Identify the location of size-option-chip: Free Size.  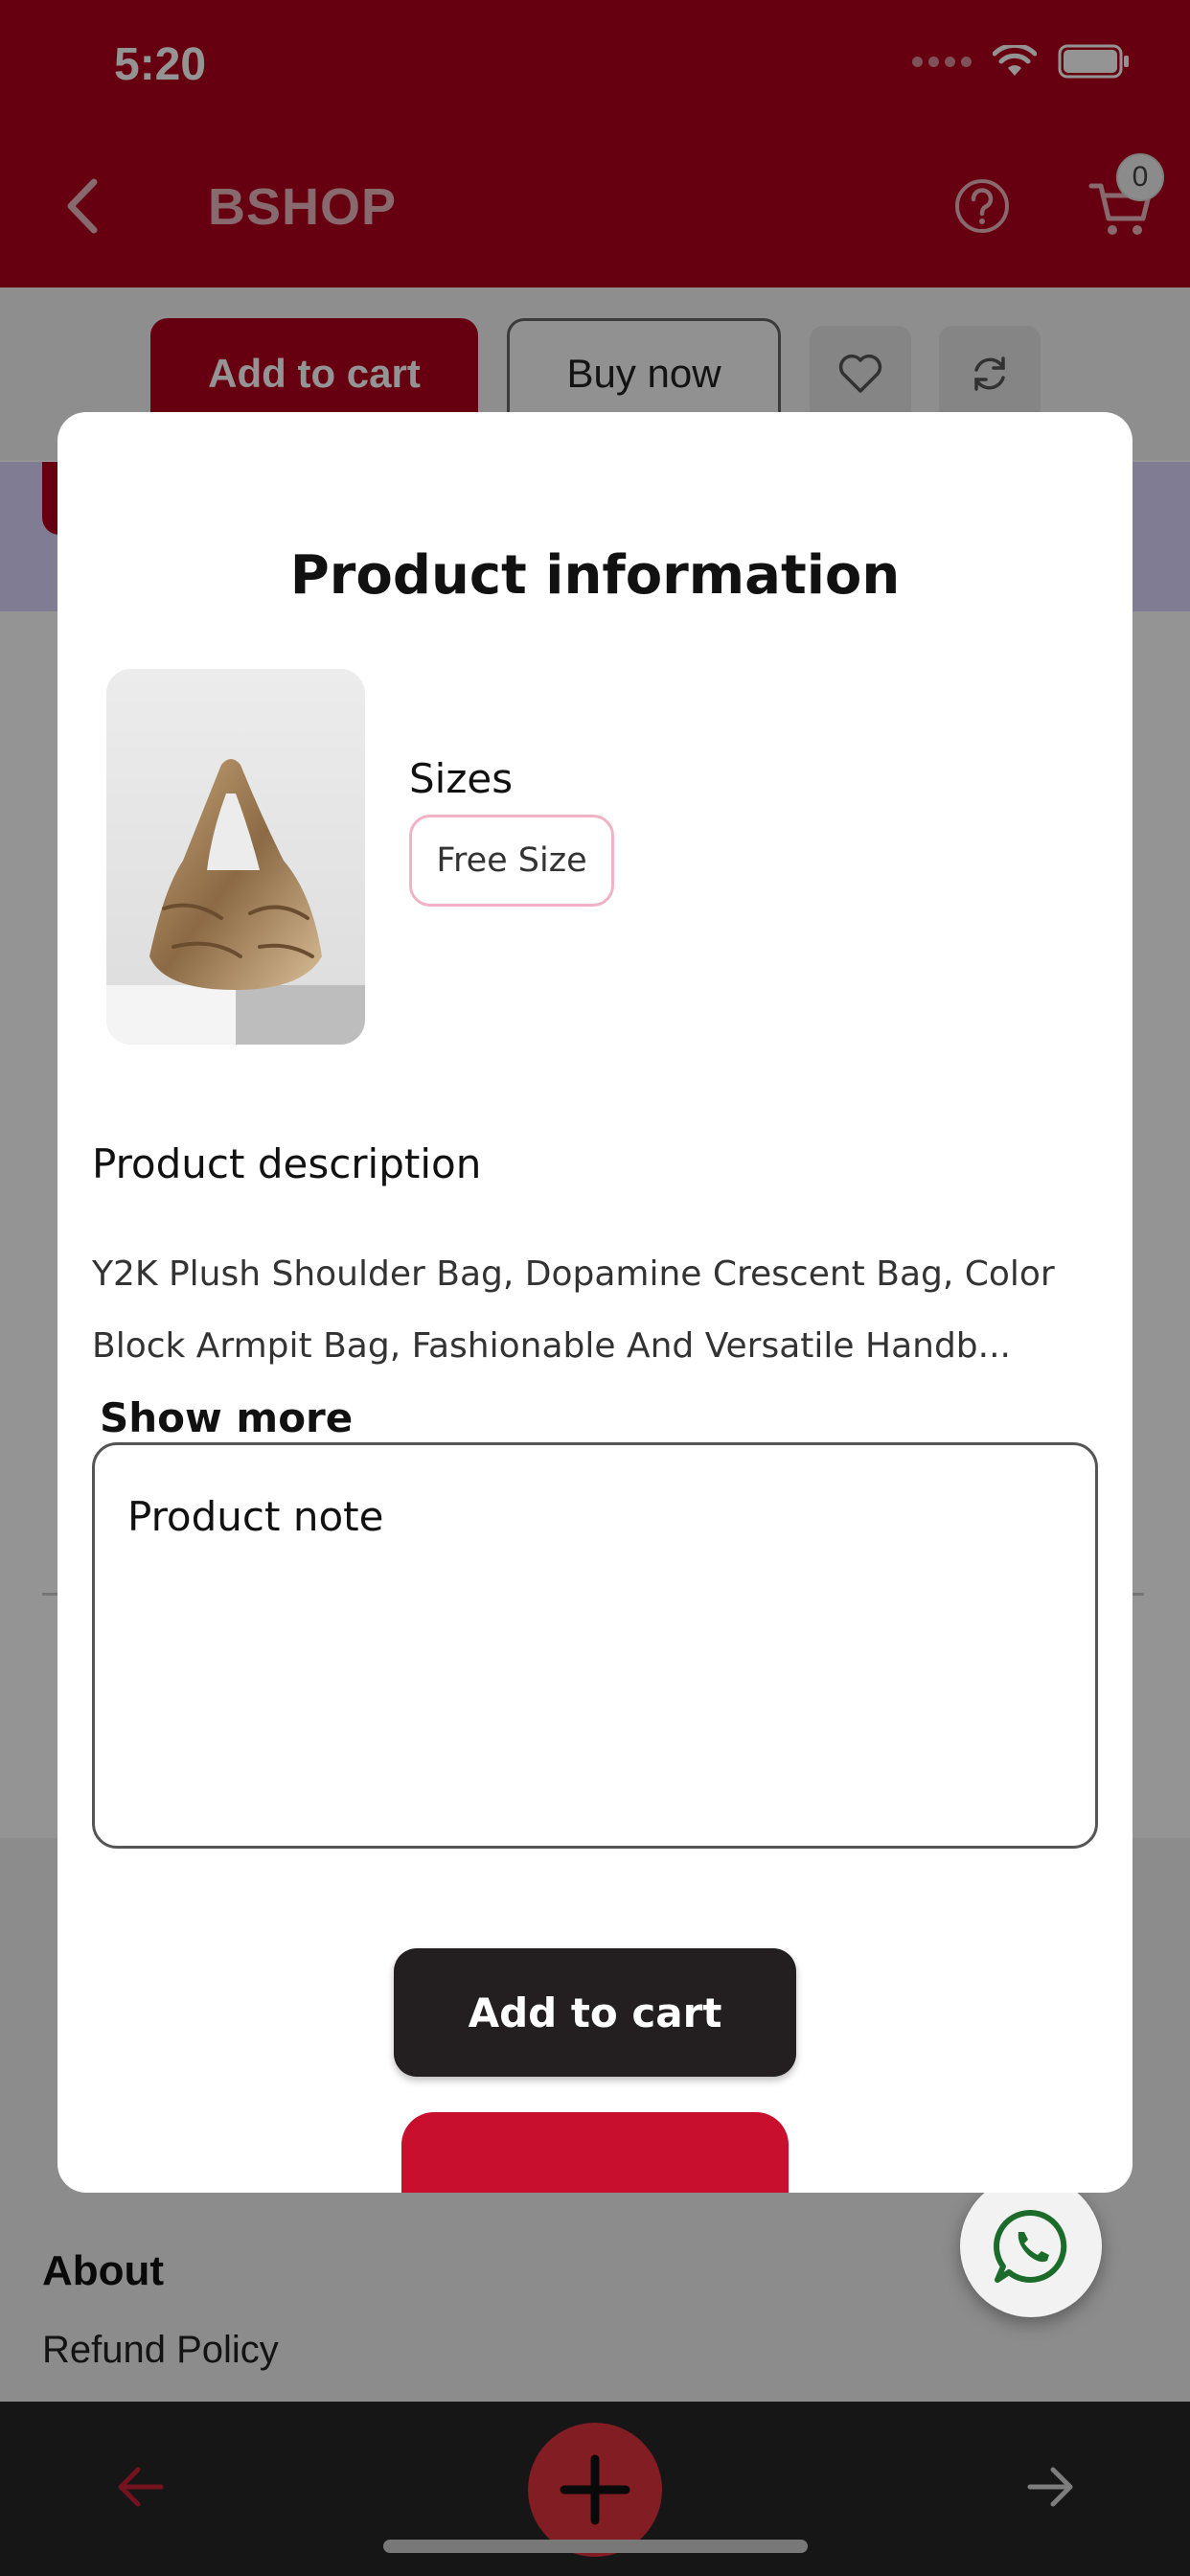
(512, 861).